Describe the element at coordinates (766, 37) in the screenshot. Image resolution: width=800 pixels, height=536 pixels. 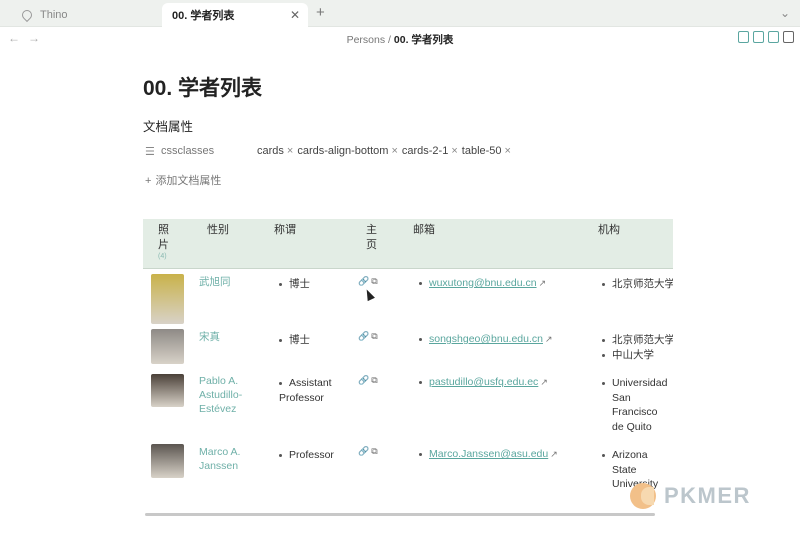
I see `view-tools` at that location.